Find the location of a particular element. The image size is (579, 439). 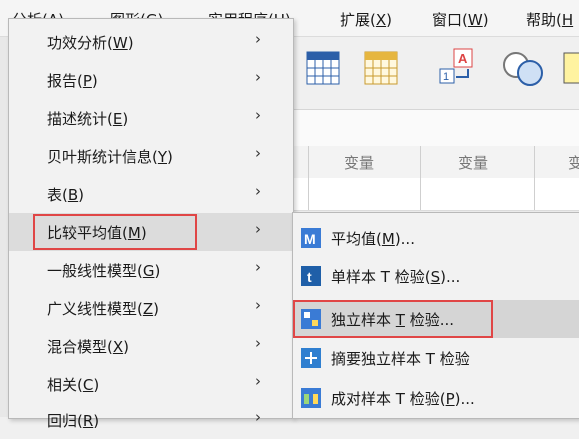

menu-extensions: 扩展(X) is located at coordinates (366, 19).